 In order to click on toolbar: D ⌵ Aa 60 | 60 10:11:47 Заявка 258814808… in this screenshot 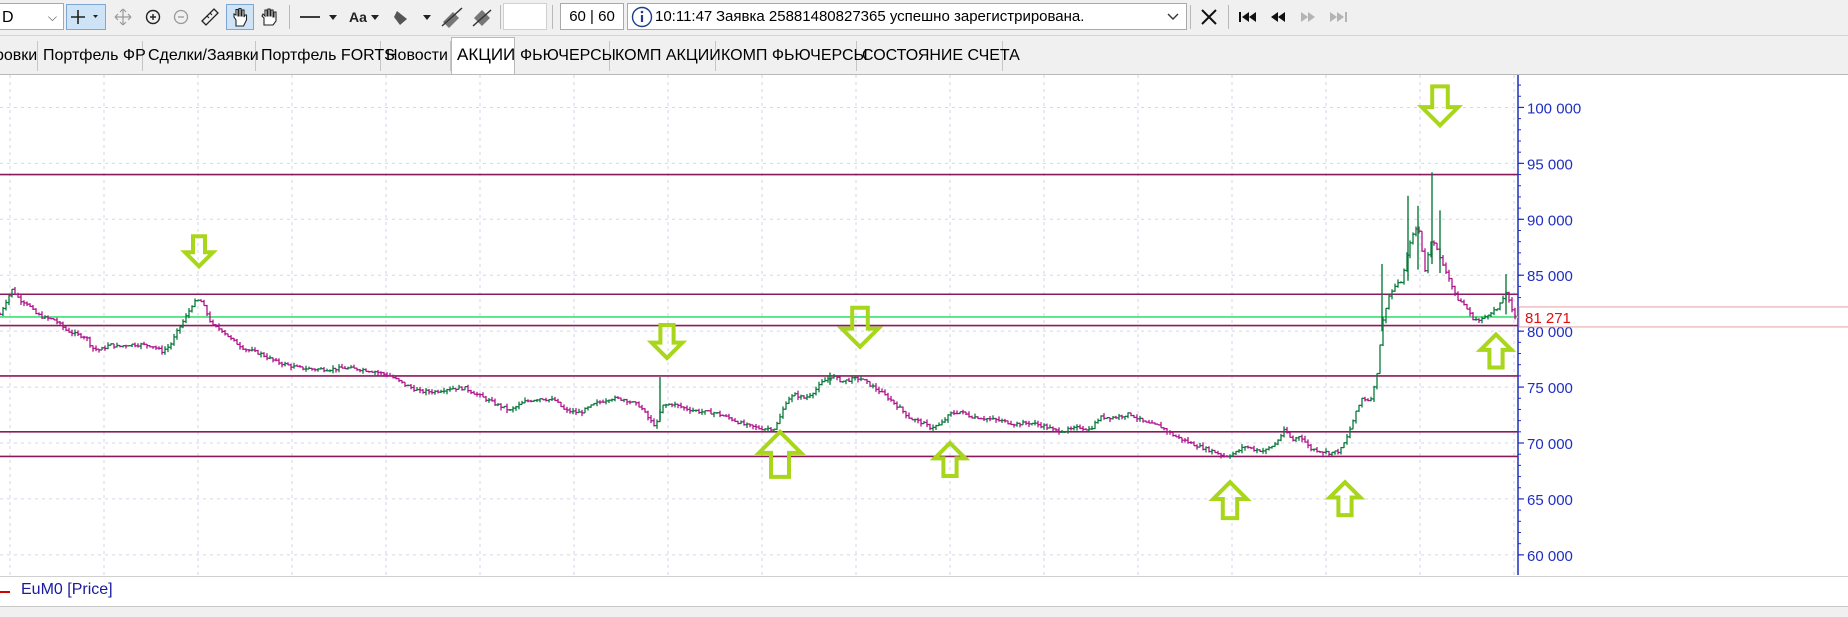, I will do `click(924, 18)`.